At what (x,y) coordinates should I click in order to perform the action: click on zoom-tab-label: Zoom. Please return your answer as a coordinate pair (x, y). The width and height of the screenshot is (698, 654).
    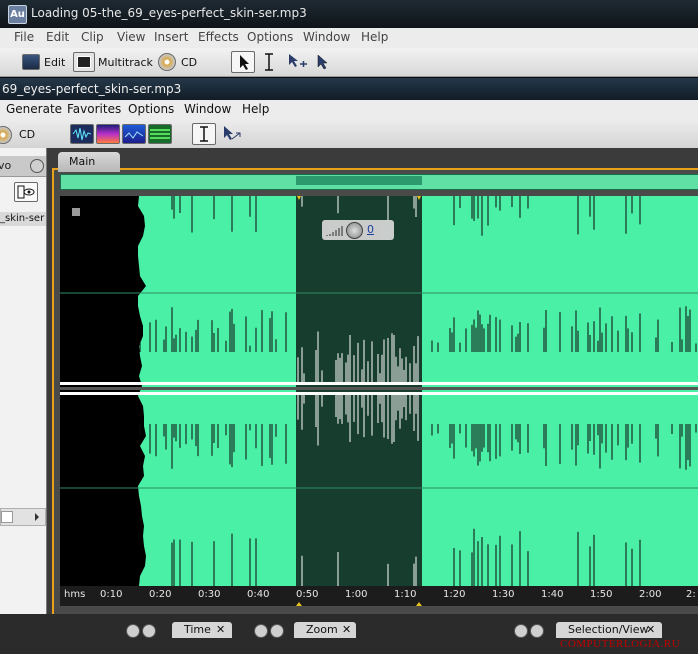
    Looking at the image, I should click on (322, 629).